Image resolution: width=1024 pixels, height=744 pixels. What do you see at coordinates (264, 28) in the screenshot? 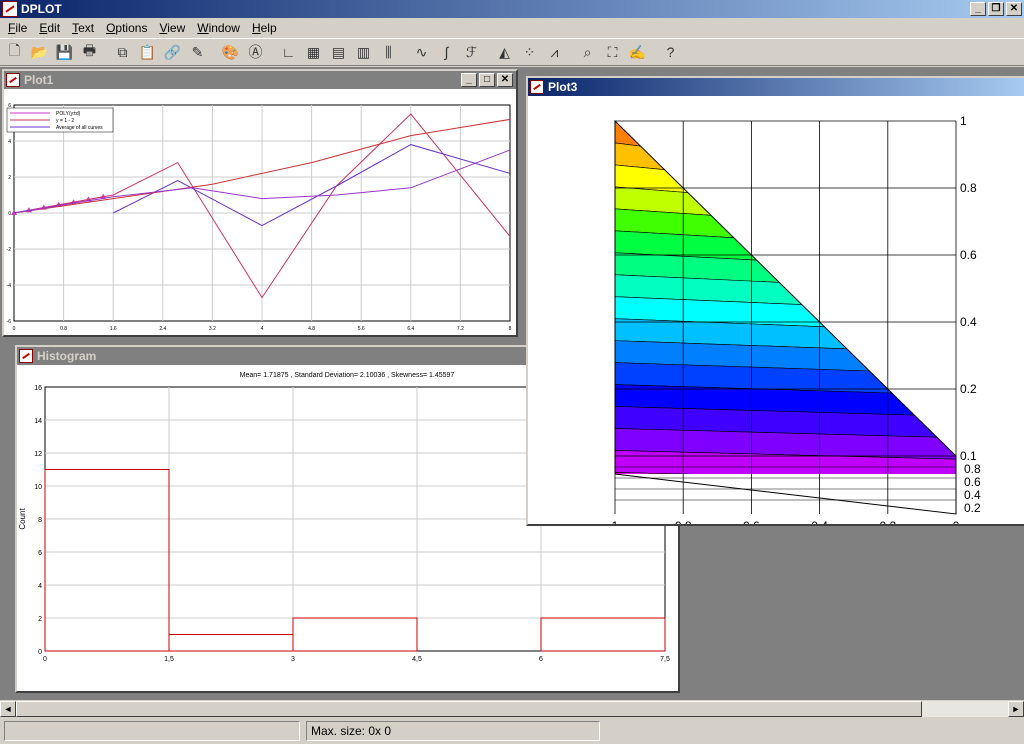
I see `menu-help: Help` at bounding box center [264, 28].